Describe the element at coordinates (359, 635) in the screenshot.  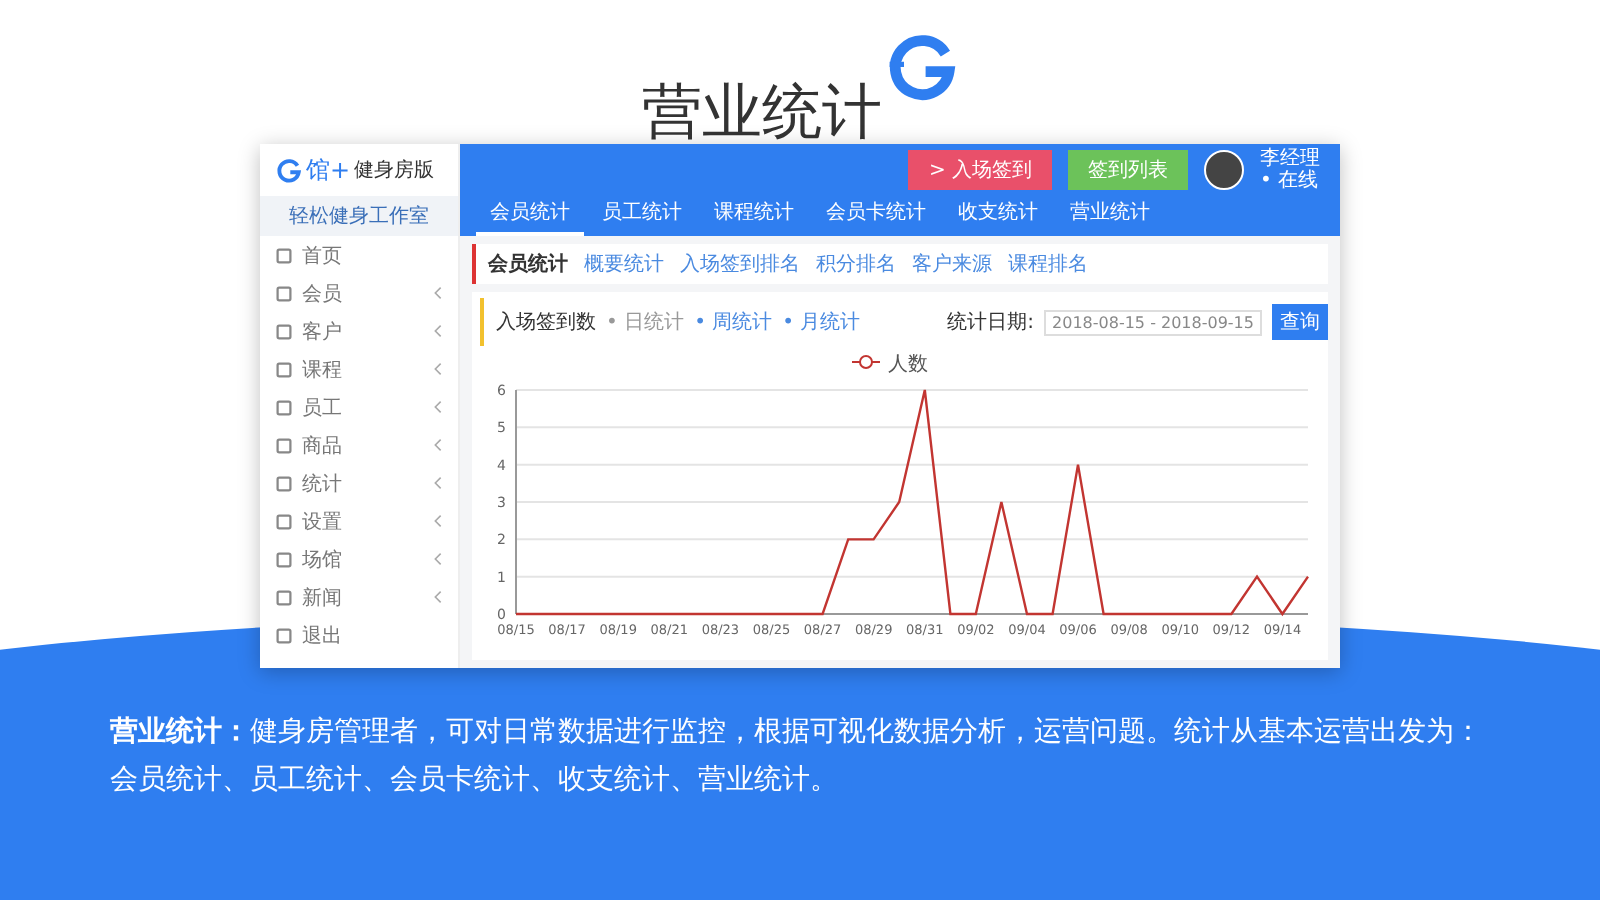
I see `sidebar-item: 退出` at that location.